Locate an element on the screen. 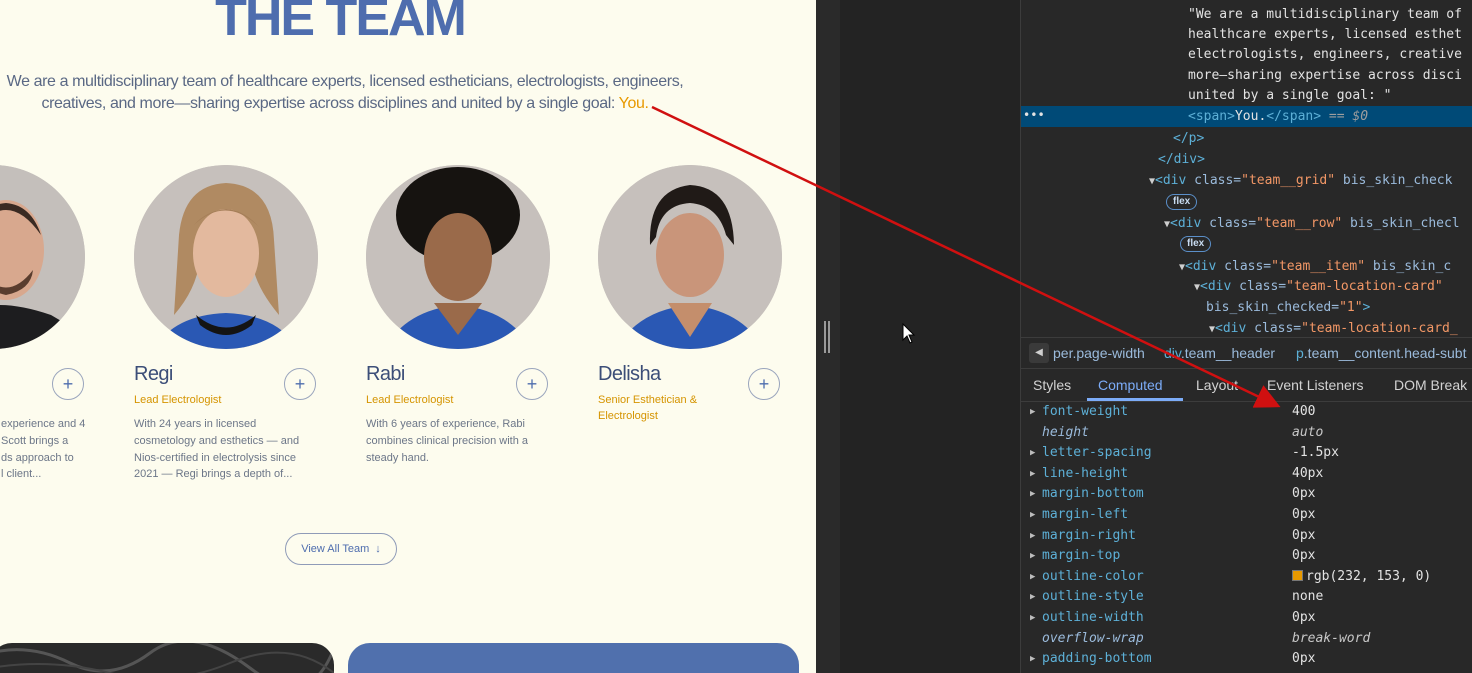 This screenshot has width=1472, height=673. dom-text-node: "We are a multidisciplinary team of is located at coordinates (1325, 14).